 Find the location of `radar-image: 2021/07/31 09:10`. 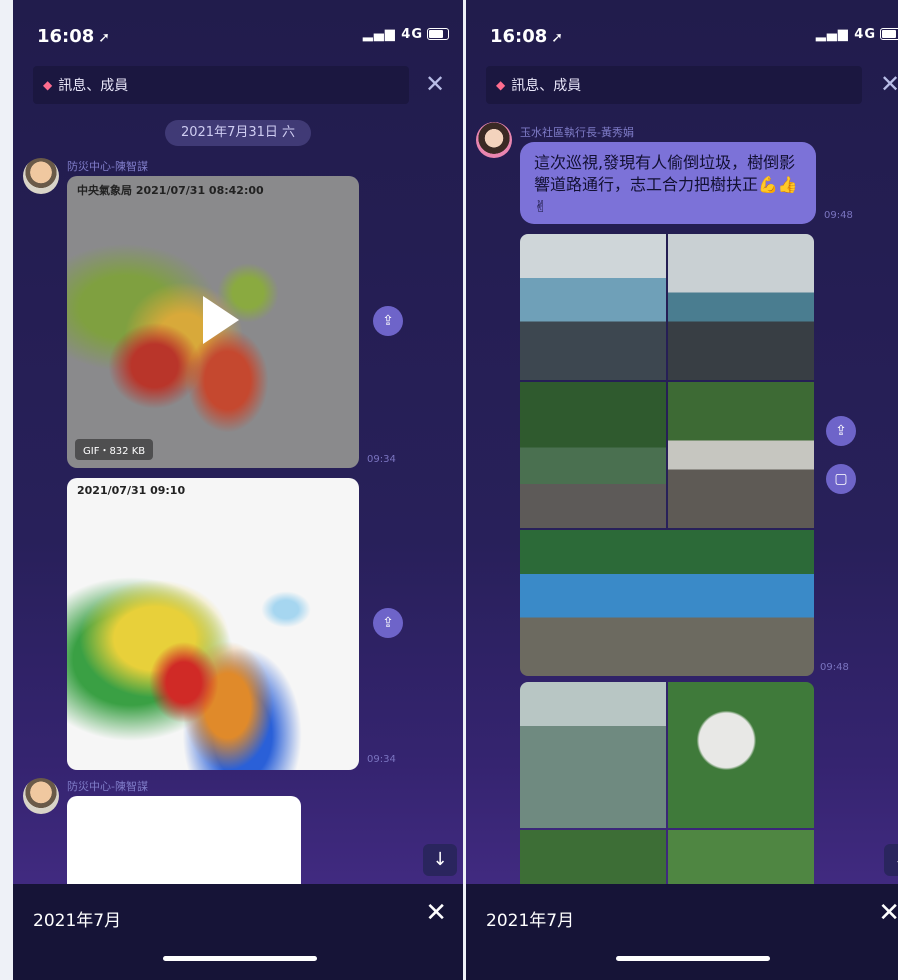

radar-image: 2021/07/31 09:10 is located at coordinates (213, 624).